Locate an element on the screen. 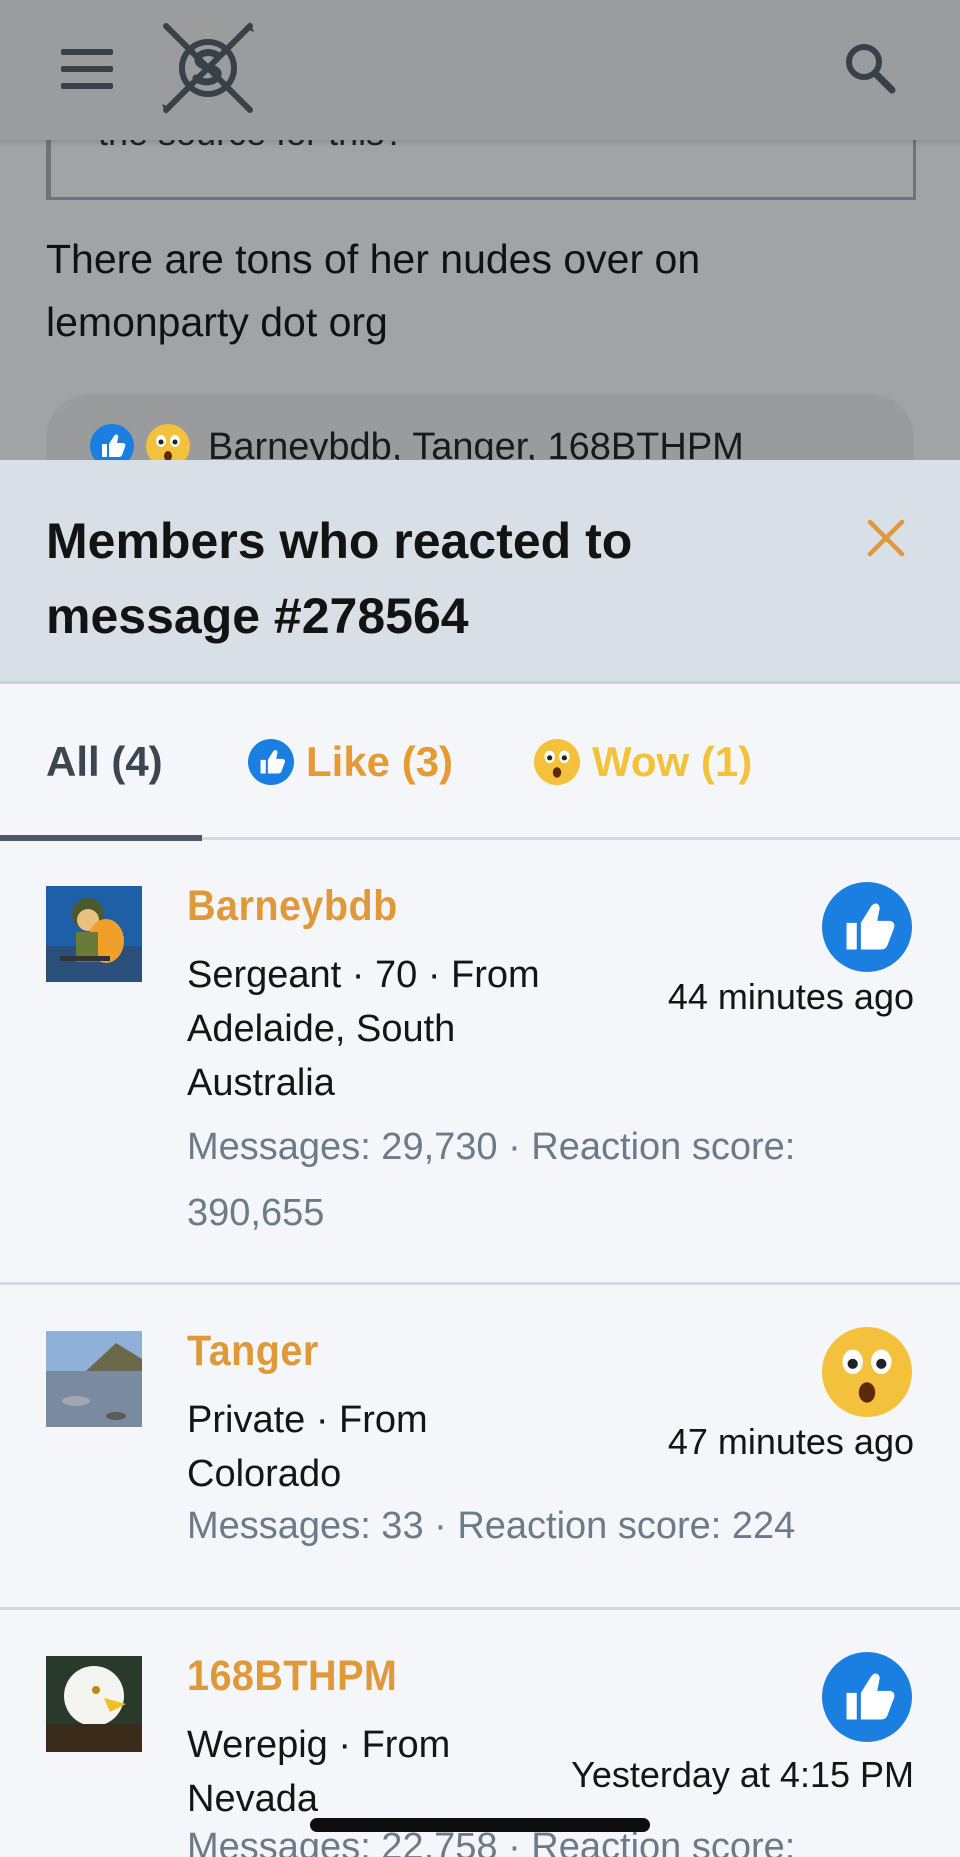  tab-wow-label: Wow (1) is located at coordinates (672, 761).